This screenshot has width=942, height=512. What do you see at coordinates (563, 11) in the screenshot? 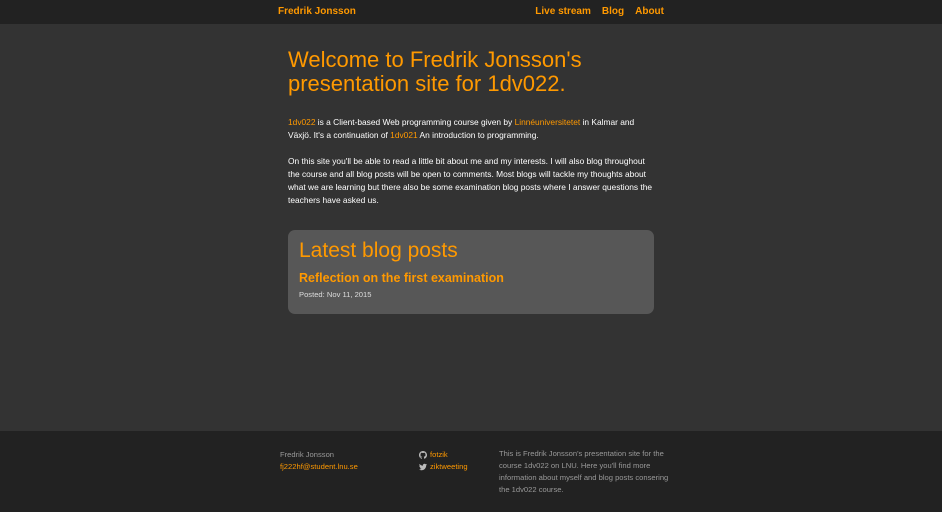
I see `nav-live-stream: Live stream` at bounding box center [563, 11].